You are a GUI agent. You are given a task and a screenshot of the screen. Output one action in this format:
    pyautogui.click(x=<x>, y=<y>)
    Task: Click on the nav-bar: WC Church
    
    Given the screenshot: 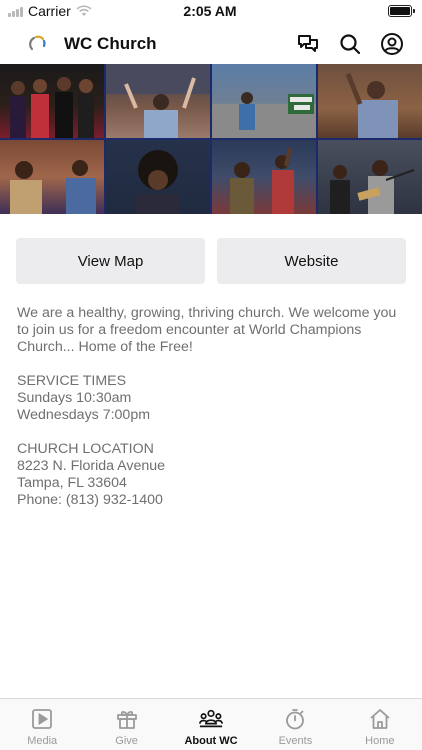 What is the action you would take?
    pyautogui.click(x=211, y=44)
    